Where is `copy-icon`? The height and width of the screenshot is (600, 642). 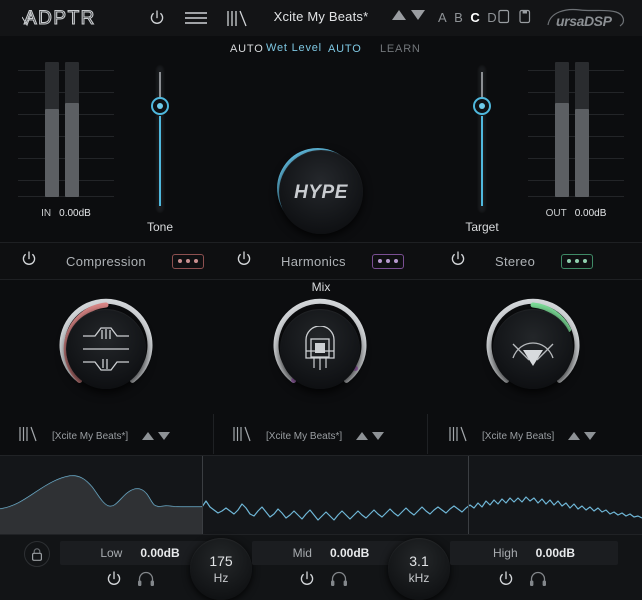
copy-icon is located at coordinates (504, 19).